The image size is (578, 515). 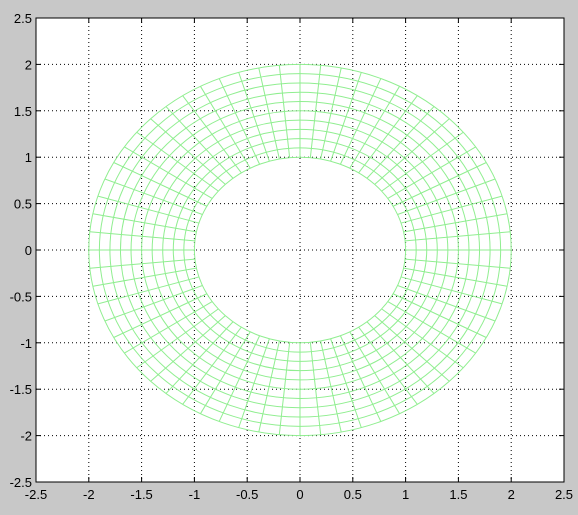 What do you see at coordinates (458, 494) in the screenshot?
I see `x-tick-label: 1.5` at bounding box center [458, 494].